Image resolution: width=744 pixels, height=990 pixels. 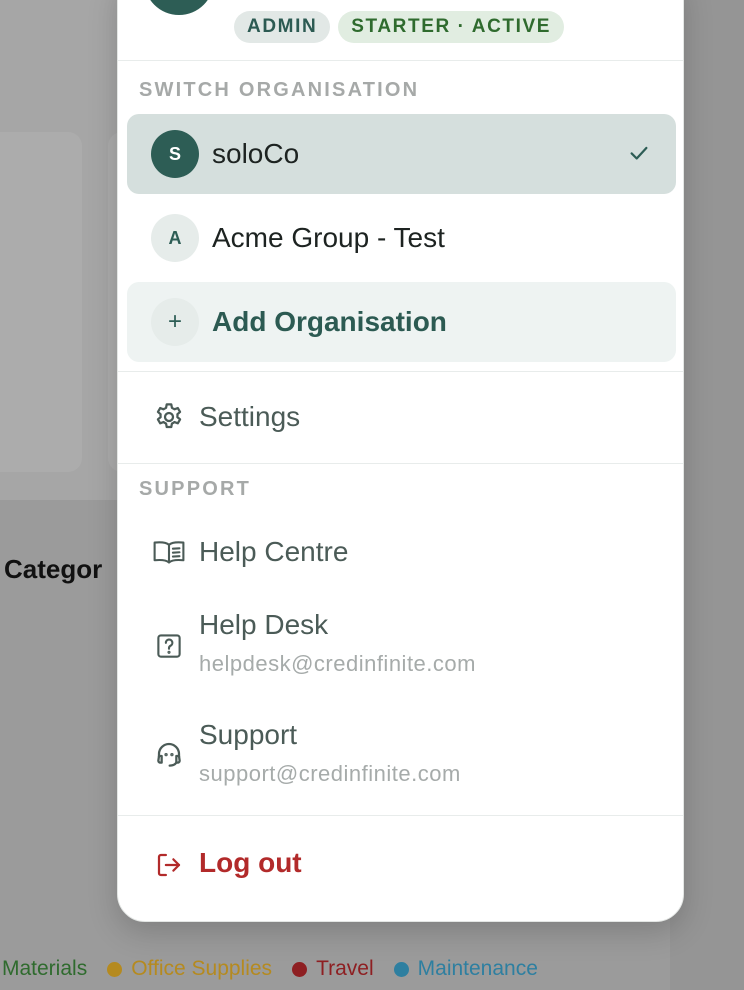 I want to click on help-desk-email: helpdesk@credinfinite.com, so click(x=337, y=663).